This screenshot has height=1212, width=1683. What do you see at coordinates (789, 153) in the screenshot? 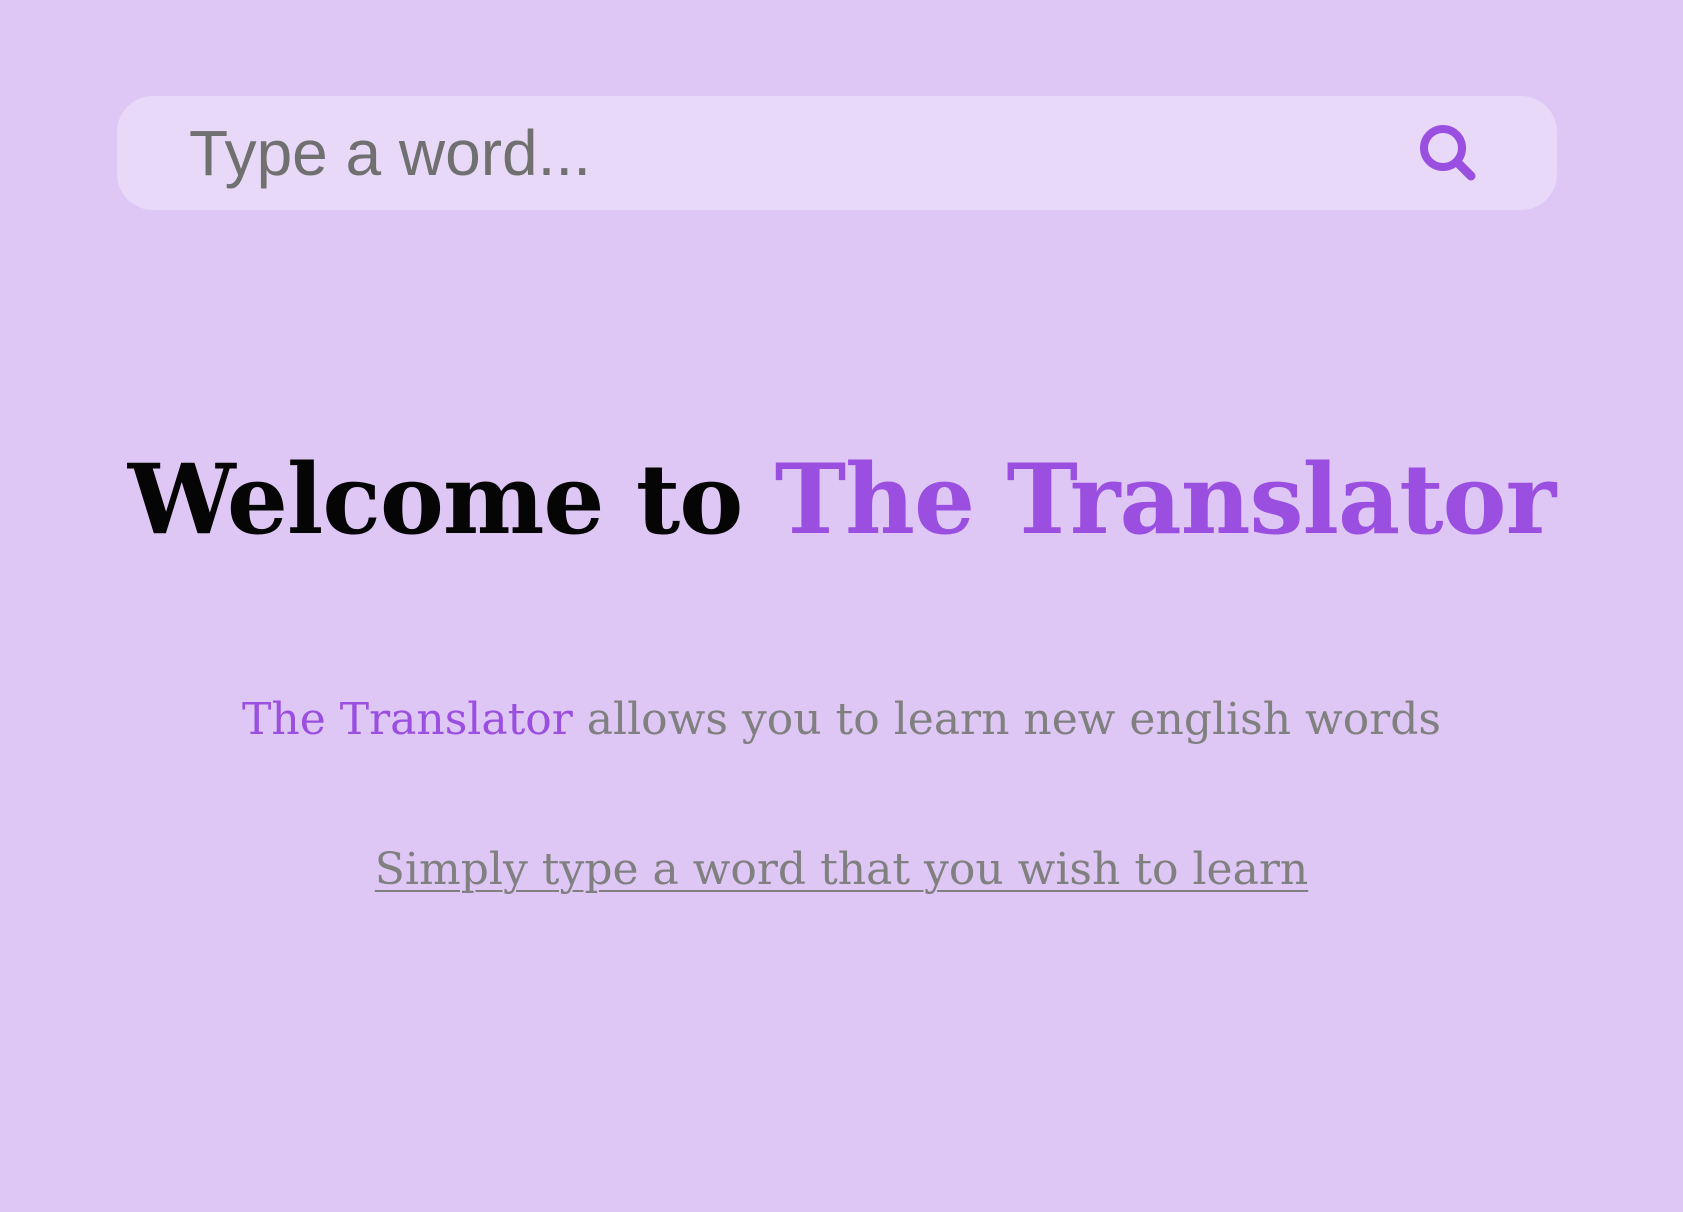
I see `search-input` at bounding box center [789, 153].